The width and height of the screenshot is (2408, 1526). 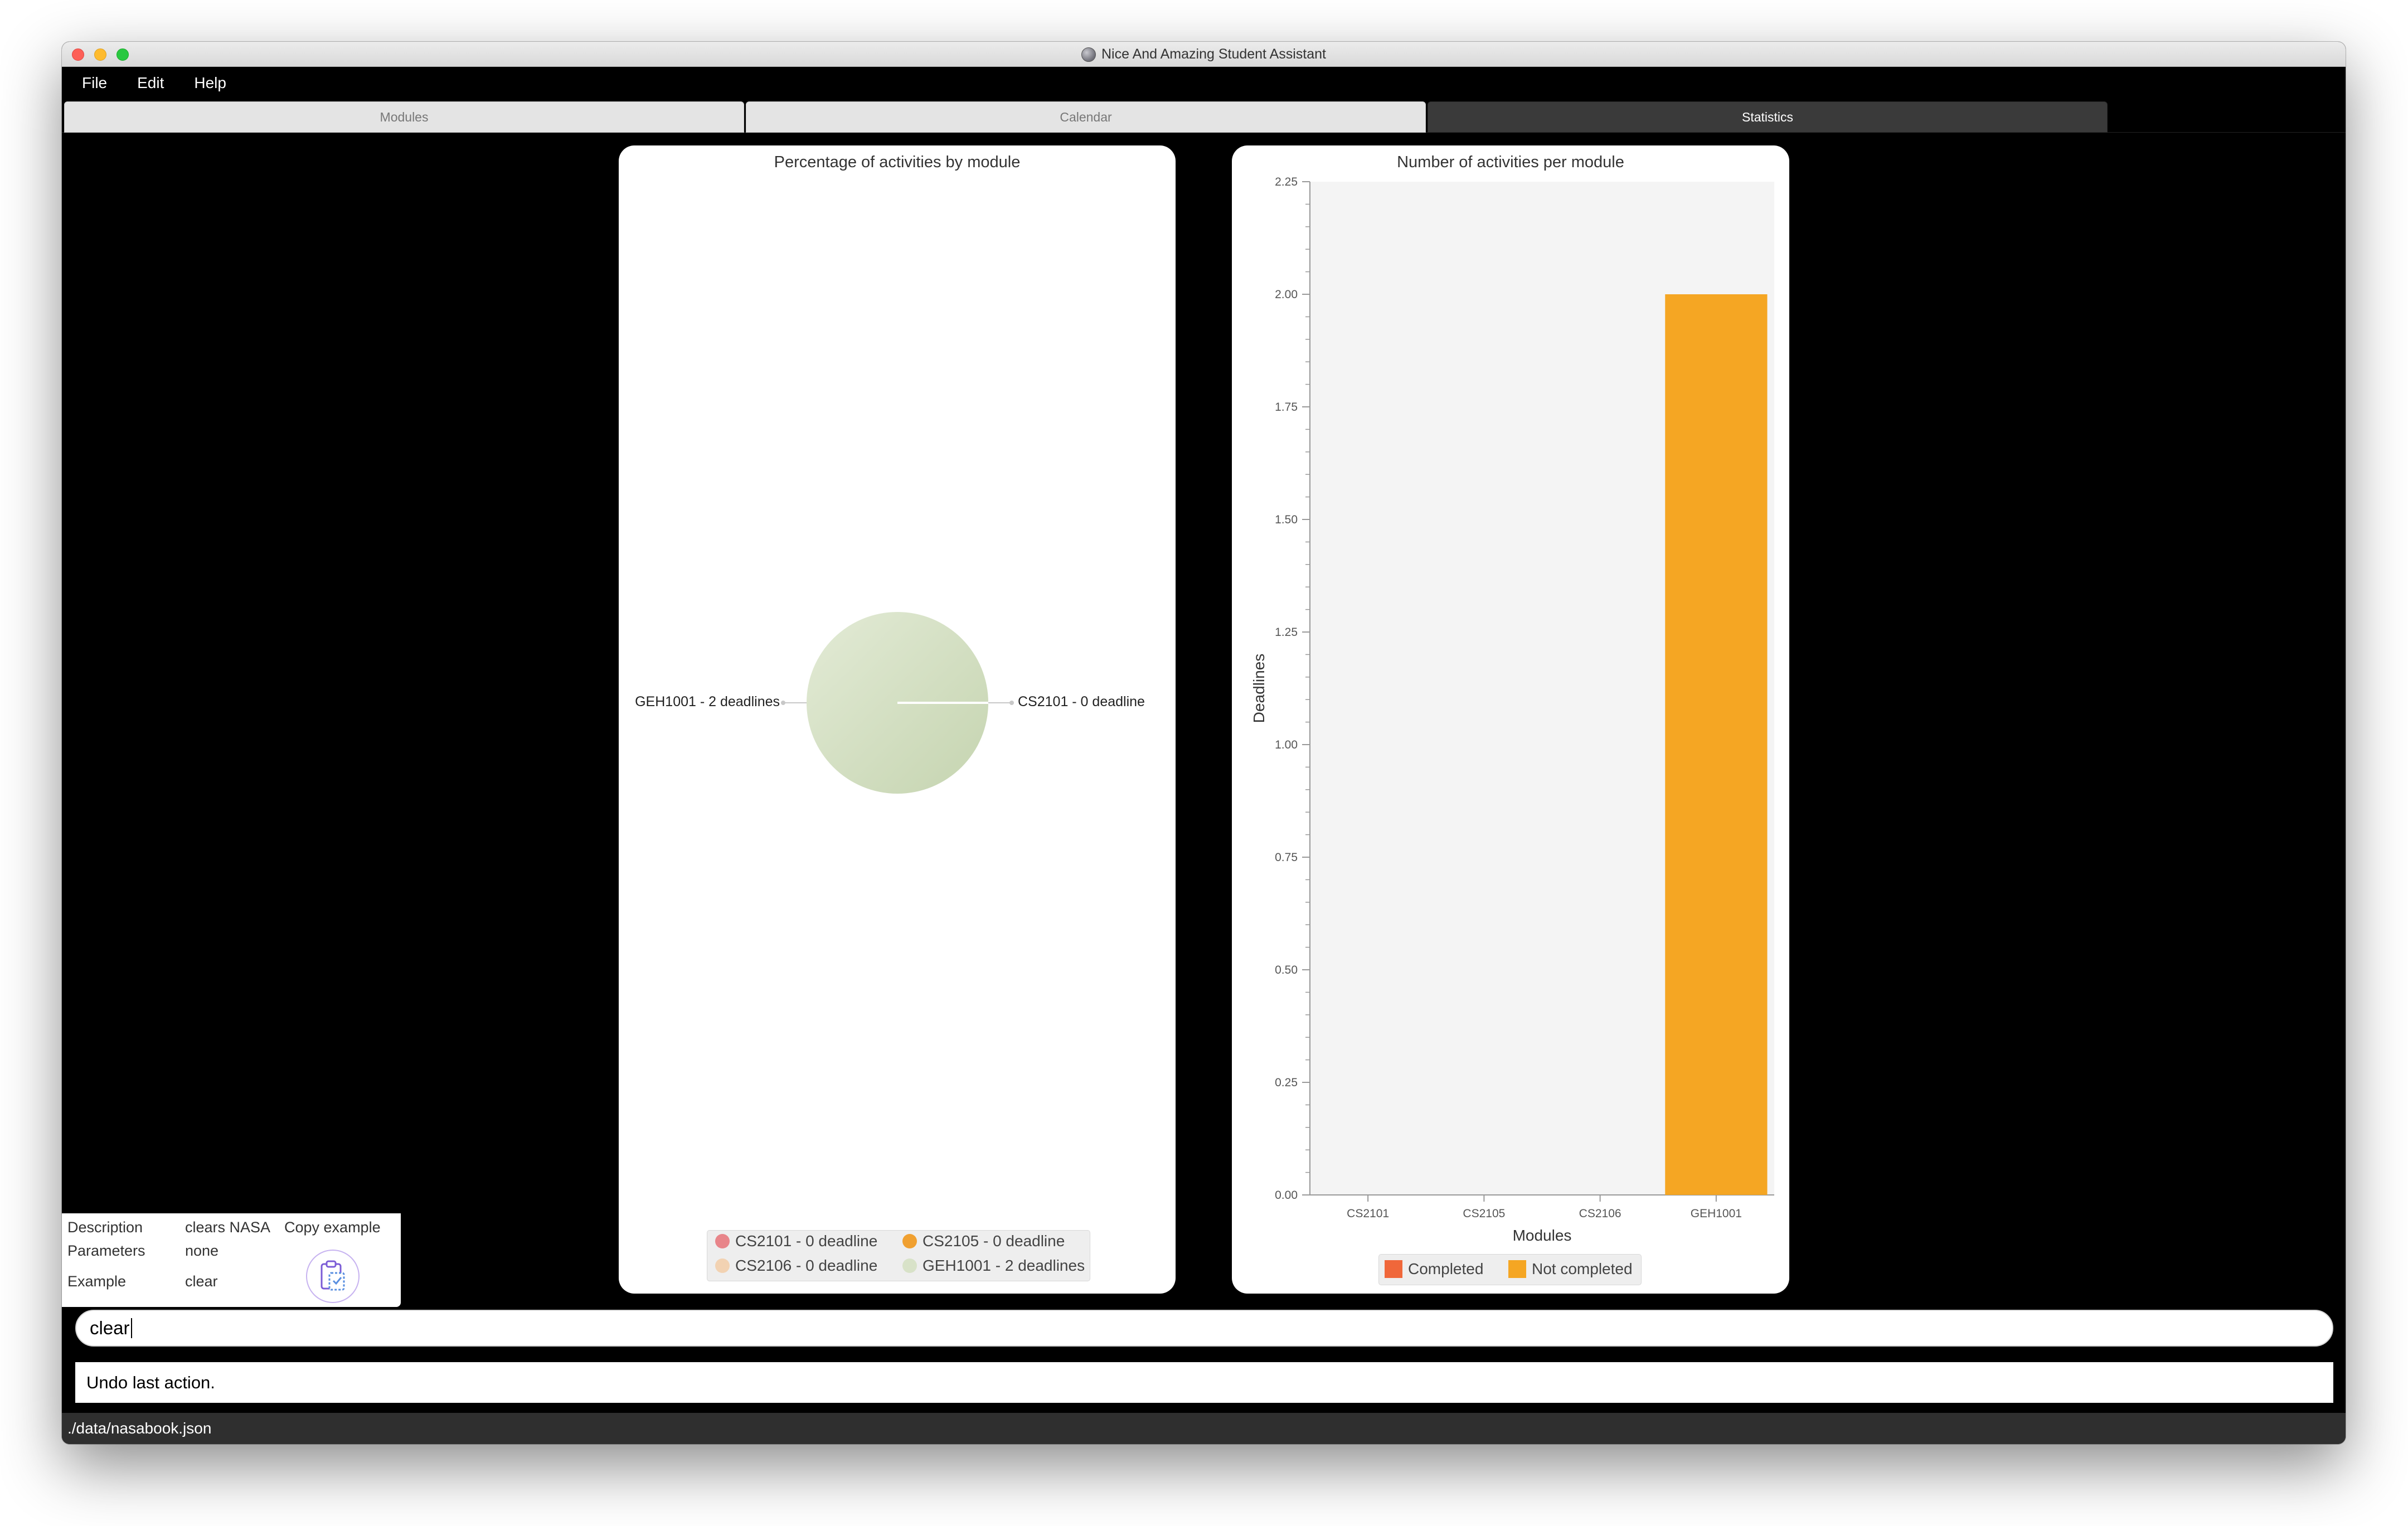 What do you see at coordinates (1287, 519) in the screenshot?
I see `y-tick-label: 1.50` at bounding box center [1287, 519].